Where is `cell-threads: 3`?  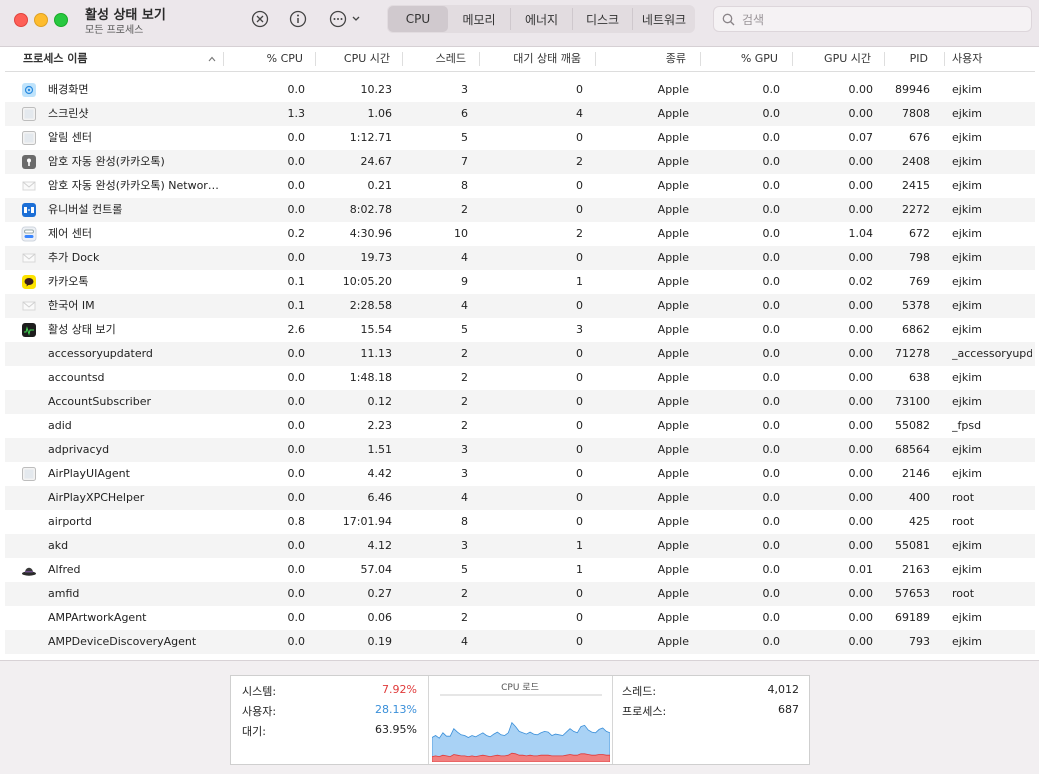
cell-threads: 3 is located at coordinates (464, 473).